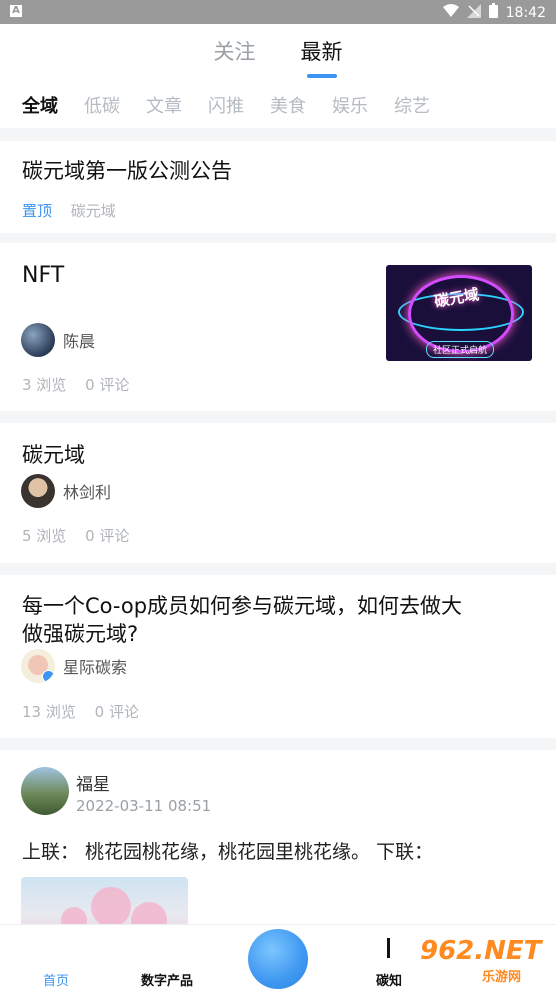 Image resolution: width=556 pixels, height=991 pixels. I want to click on category-entertainment: 娱乐, so click(350, 105).